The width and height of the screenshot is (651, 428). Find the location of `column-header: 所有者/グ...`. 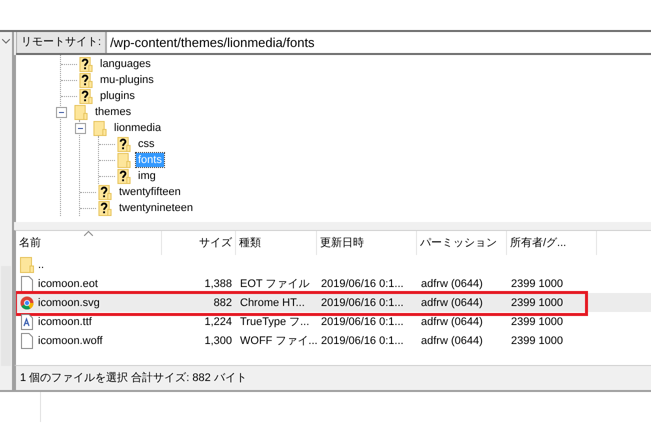

column-header: 所有者/グ... is located at coordinates (552, 243).